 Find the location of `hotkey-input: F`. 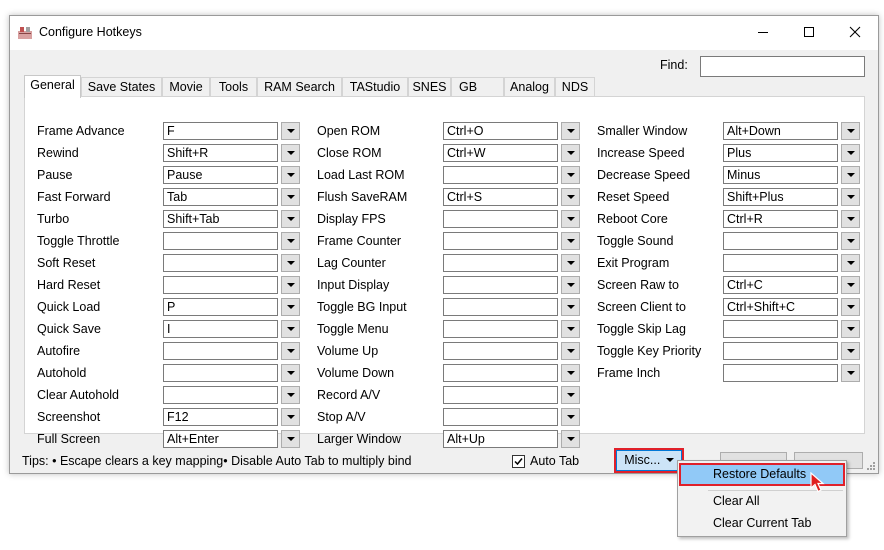

hotkey-input: F is located at coordinates (220, 131).